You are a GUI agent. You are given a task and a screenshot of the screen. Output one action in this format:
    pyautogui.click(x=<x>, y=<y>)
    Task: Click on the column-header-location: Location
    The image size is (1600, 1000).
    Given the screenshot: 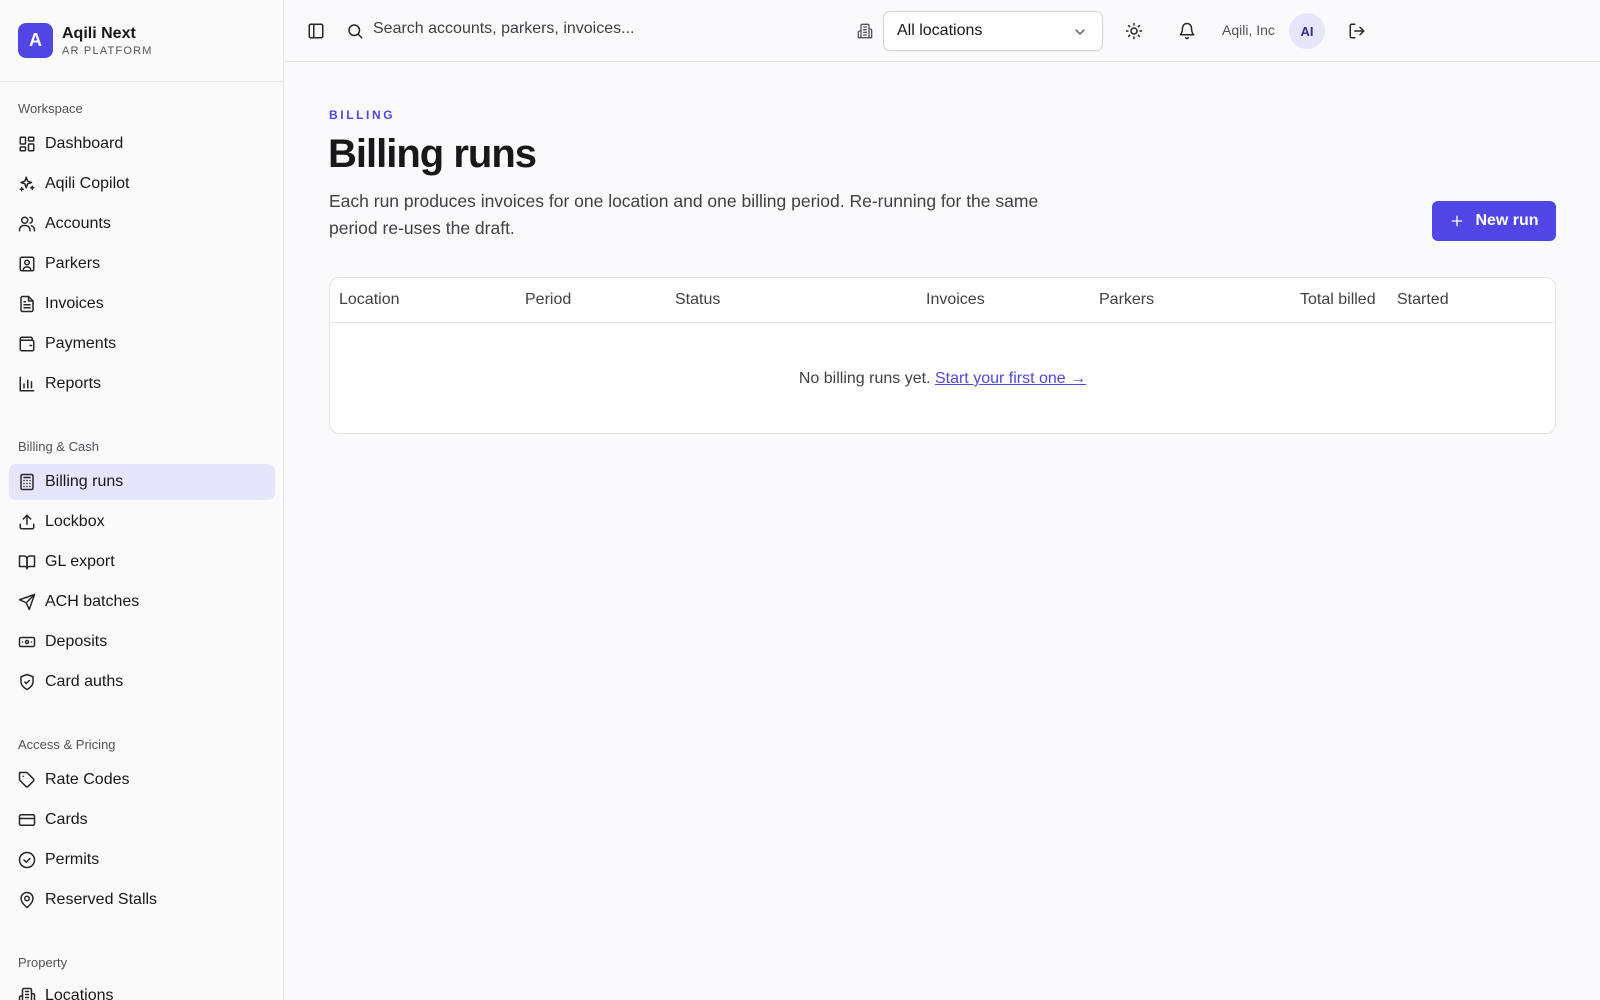 What is the action you would take?
    pyautogui.click(x=369, y=300)
    